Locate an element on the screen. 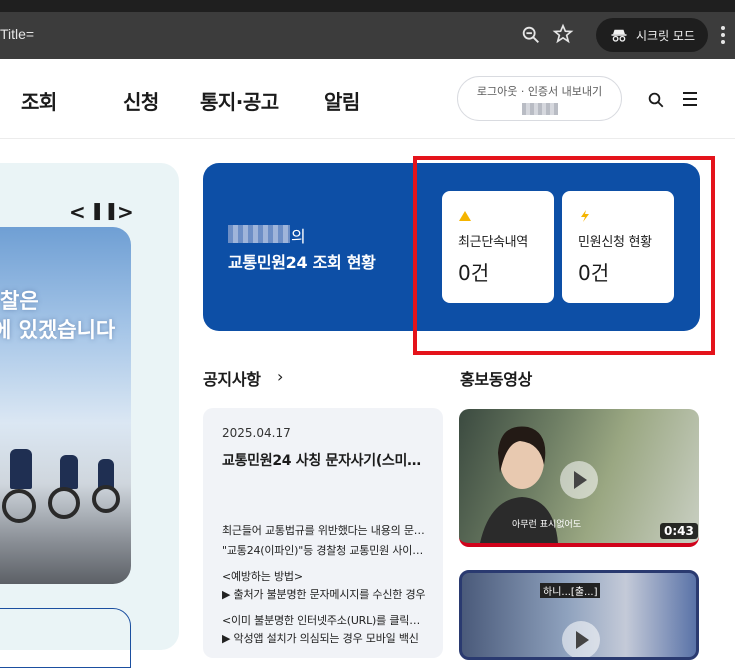 Image resolution: width=735 pixels, height=668 pixels. petition-status-label: 민원신청 현황 is located at coordinates (615, 242).